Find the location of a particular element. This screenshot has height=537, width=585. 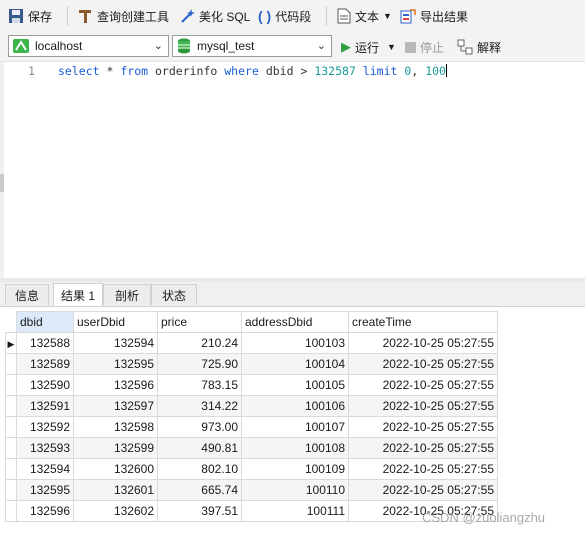

cell-dbid: 132589 is located at coordinates (45, 364).